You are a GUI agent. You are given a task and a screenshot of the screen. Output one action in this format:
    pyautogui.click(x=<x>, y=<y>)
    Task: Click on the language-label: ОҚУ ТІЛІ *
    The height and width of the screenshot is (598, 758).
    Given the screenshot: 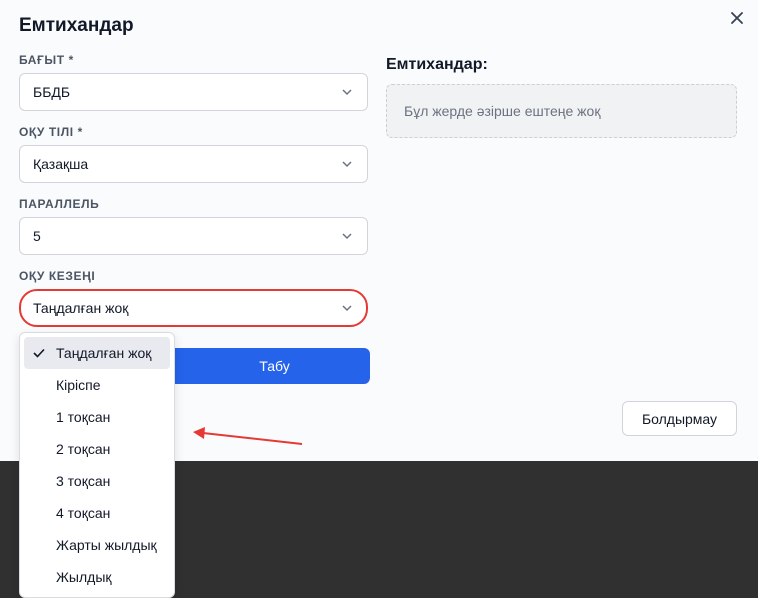 What is the action you would take?
    pyautogui.click(x=51, y=132)
    